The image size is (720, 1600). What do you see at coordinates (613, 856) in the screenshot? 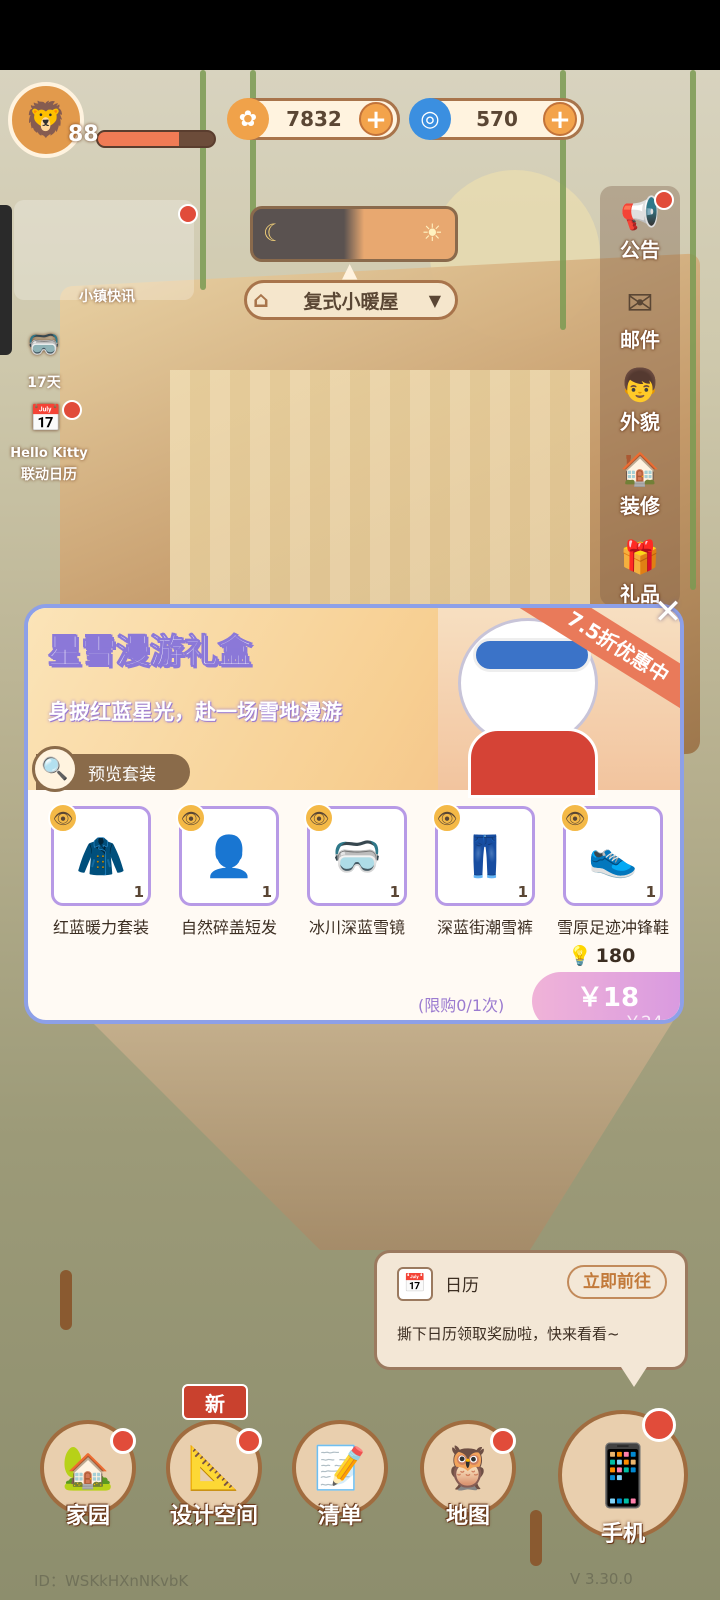
I see `shoes-icon: 👟` at bounding box center [613, 856].